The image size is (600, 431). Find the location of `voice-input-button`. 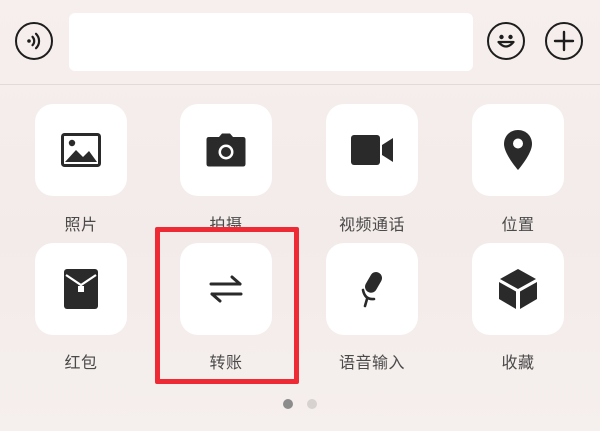

voice-input-button is located at coordinates (372, 289).